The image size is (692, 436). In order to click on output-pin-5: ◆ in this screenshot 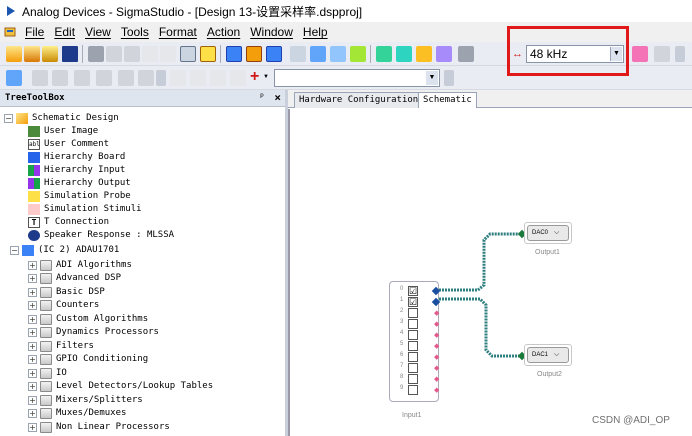, I will do `click(436, 346)`.